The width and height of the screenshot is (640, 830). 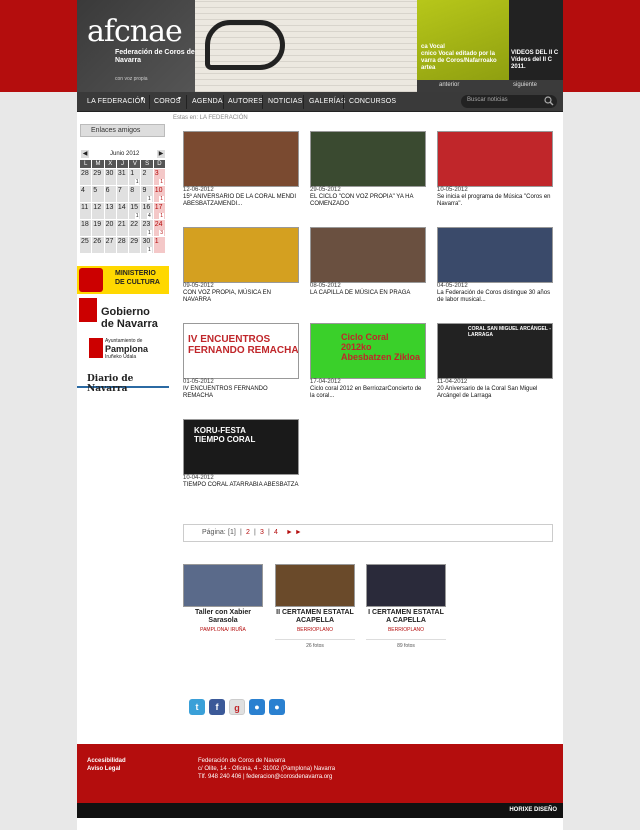 What do you see at coordinates (533, 810) in the screenshot?
I see `footer-credit: HORIXE DISEÑO` at bounding box center [533, 810].